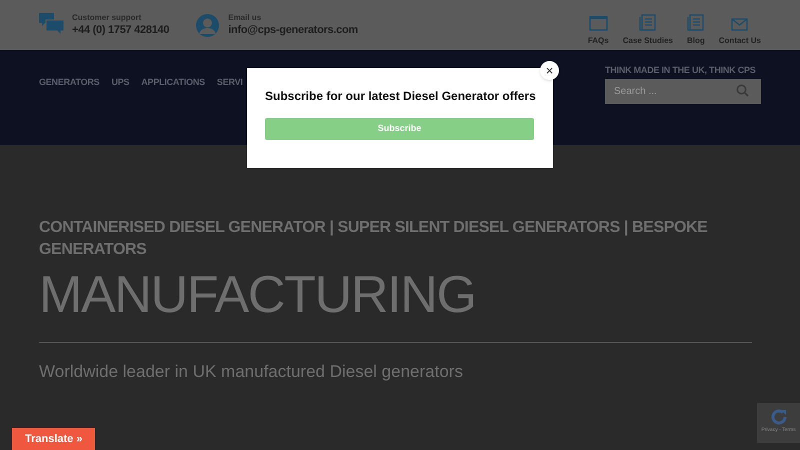  I want to click on user-avatar-icon, so click(207, 25).